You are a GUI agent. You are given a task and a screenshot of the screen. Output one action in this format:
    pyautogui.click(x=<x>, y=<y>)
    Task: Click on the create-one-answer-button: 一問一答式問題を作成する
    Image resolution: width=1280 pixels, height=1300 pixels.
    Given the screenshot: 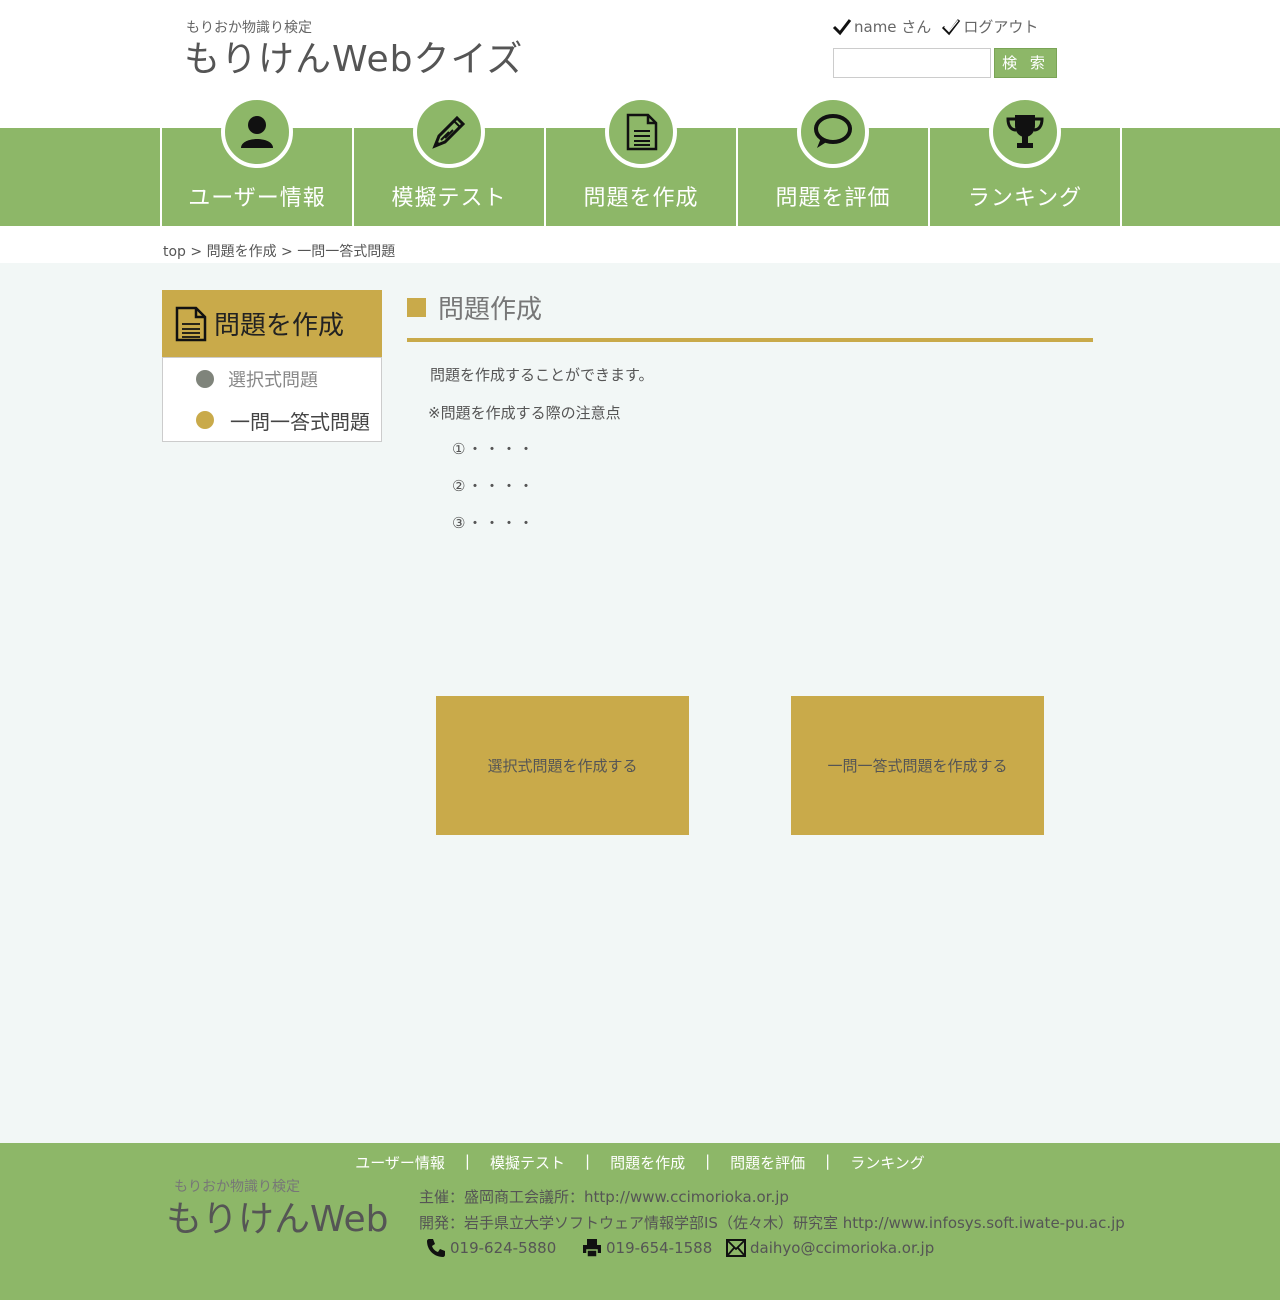 What is the action you would take?
    pyautogui.click(x=917, y=765)
    